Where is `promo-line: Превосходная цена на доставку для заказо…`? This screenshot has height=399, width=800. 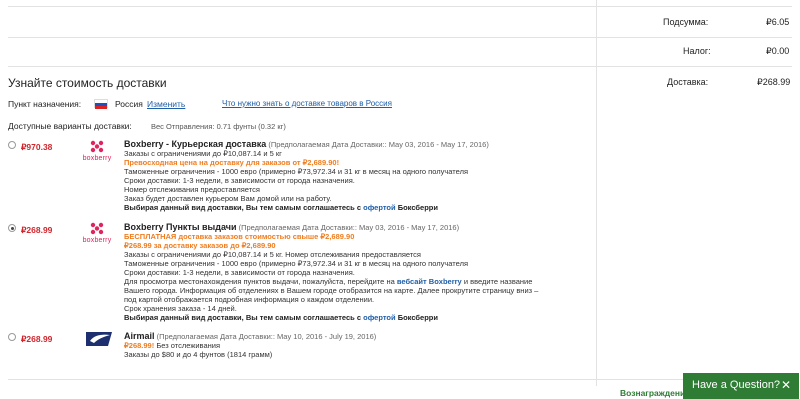
promo-line: Превосходная цена на доставку для заказо… is located at coordinates (232, 162).